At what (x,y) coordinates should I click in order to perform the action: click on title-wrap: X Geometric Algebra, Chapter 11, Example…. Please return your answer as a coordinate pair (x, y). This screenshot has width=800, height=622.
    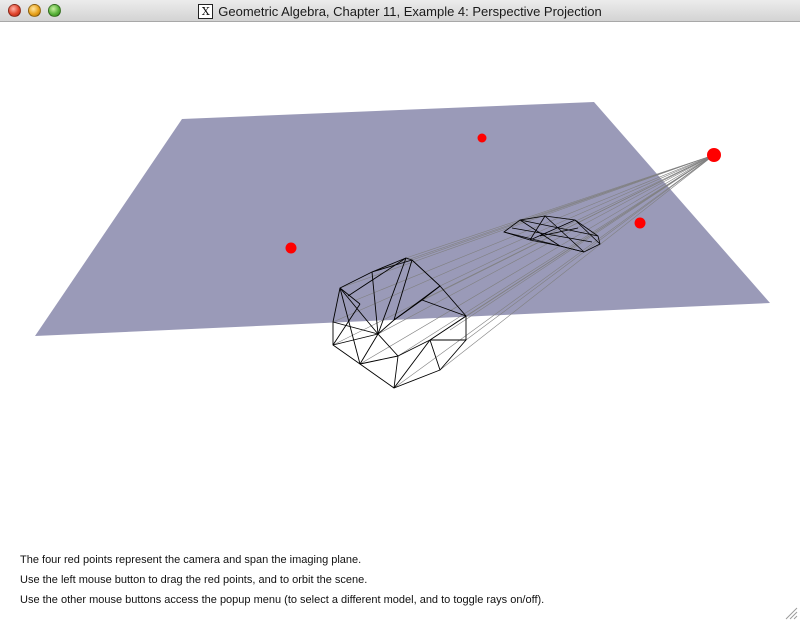
    Looking at the image, I should click on (400, 11).